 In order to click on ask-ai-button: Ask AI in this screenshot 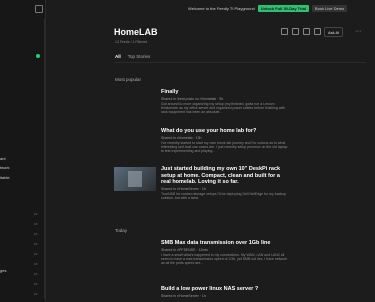, I will do `click(334, 32)`.